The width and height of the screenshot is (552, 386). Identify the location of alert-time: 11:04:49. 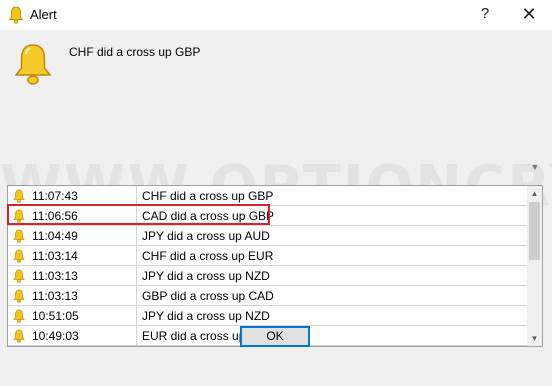
(55, 236).